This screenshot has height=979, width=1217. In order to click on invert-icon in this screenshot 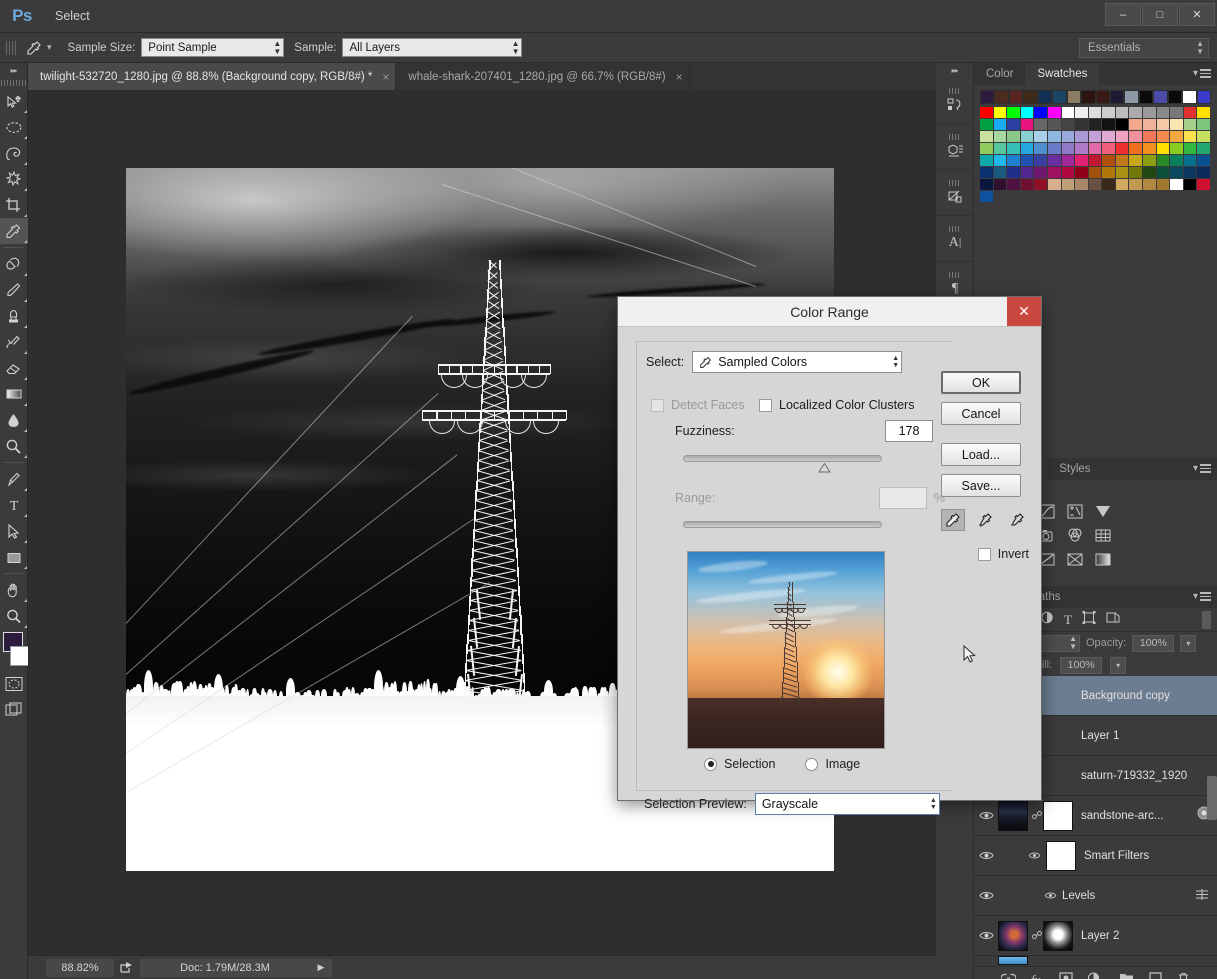, I will do `click(1075, 559)`.